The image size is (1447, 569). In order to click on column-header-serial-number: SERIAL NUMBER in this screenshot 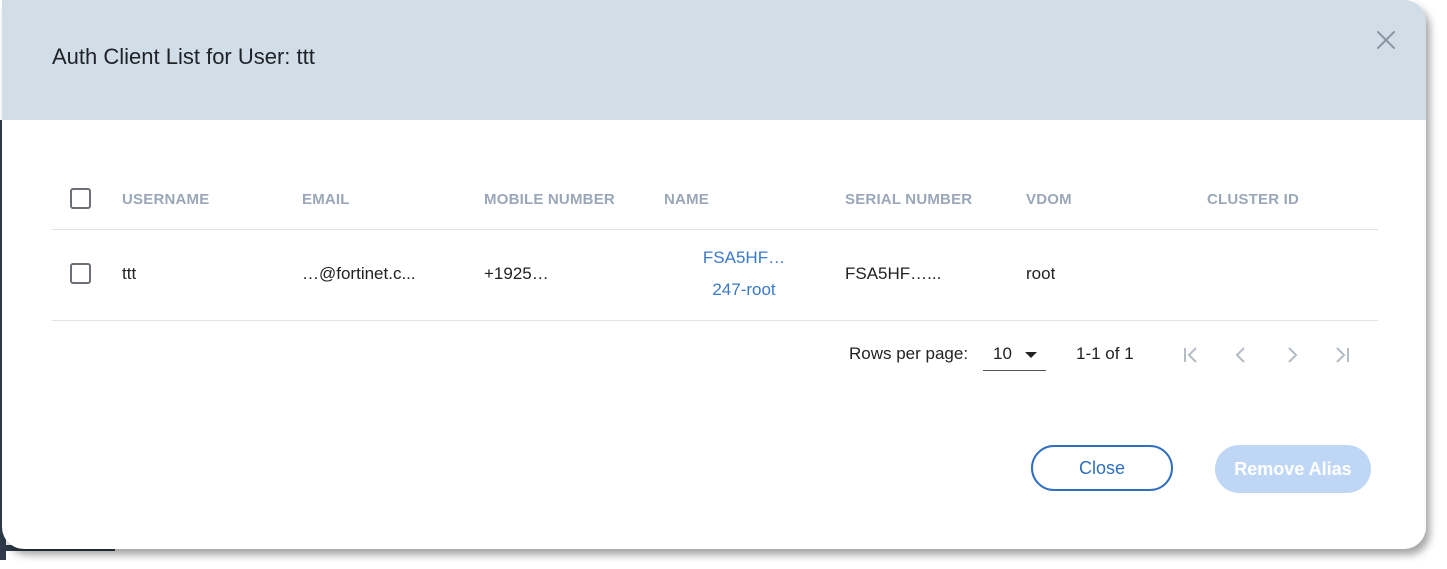, I will do `click(908, 199)`.